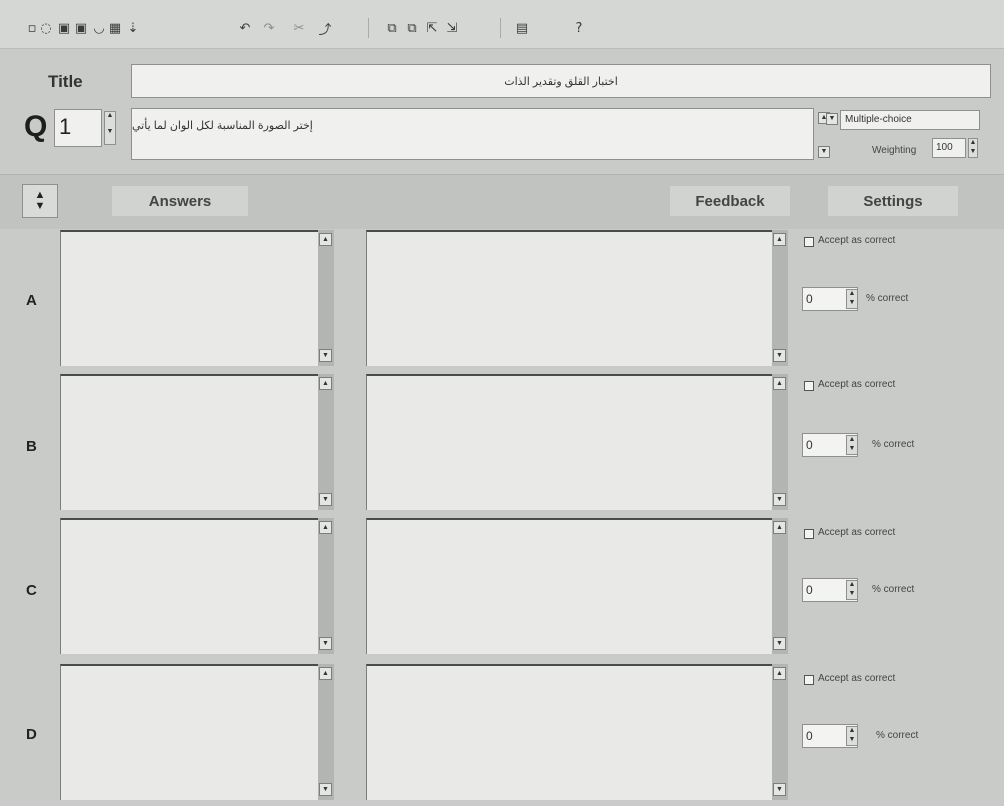 The width and height of the screenshot is (1004, 806). Describe the element at coordinates (522, 28) in the screenshot. I see `preview-icon: ▤` at that location.